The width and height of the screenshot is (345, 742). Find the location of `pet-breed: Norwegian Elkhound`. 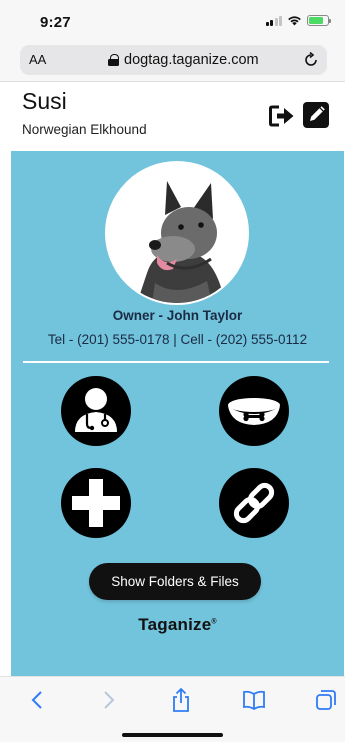

pet-breed: Norwegian Elkhound is located at coordinates (84, 129).